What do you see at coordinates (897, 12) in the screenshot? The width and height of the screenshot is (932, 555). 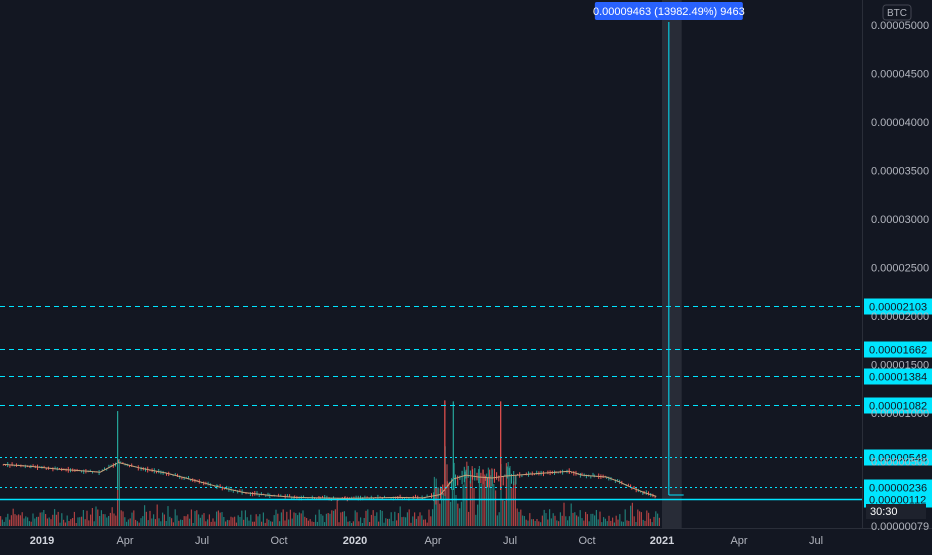 I see `currency-badge: BTC` at bounding box center [897, 12].